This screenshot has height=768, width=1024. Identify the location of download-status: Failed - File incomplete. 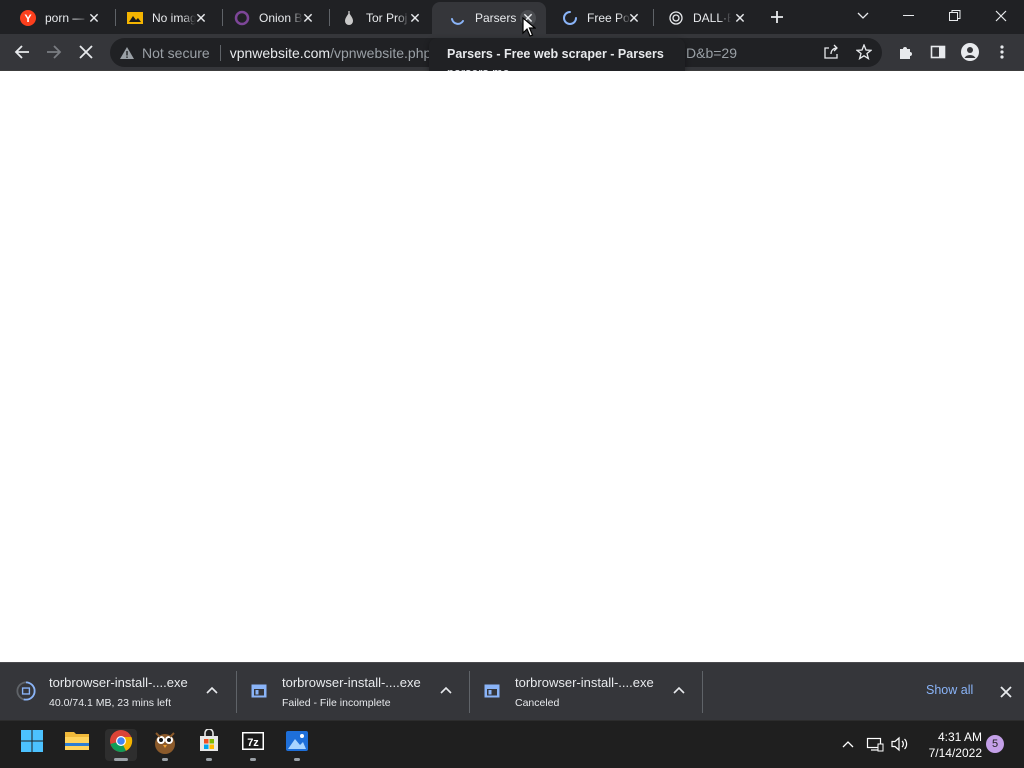
(336, 703).